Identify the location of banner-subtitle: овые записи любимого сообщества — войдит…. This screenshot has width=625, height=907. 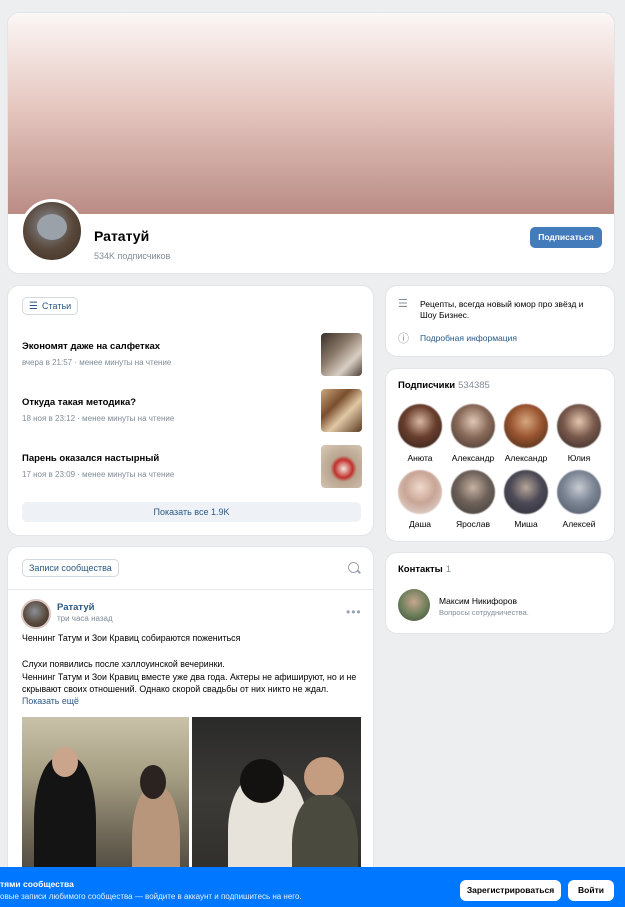
(151, 896).